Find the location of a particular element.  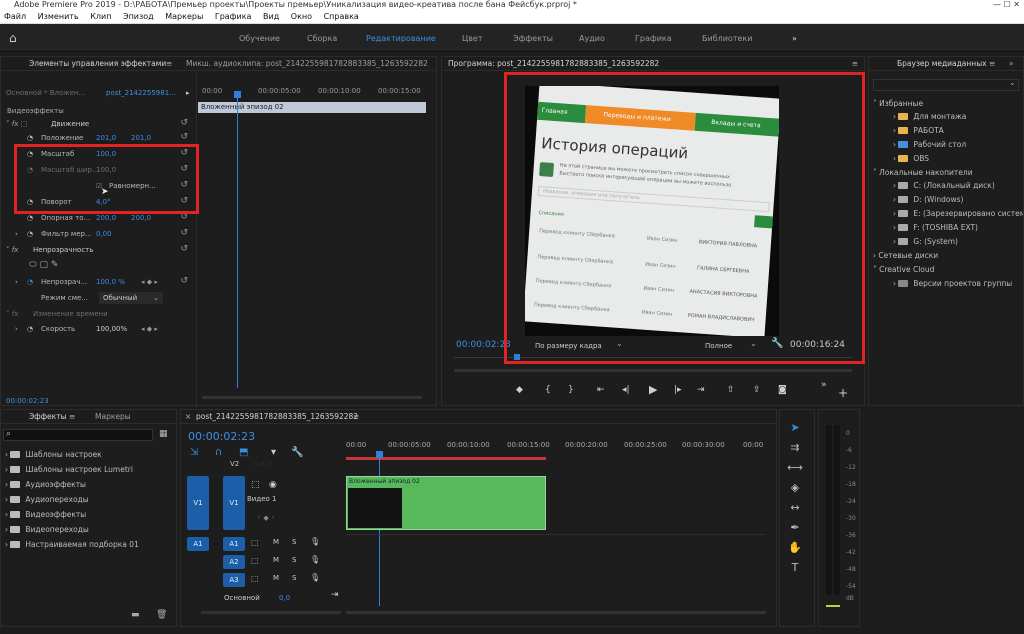

master-track-value: 0,0 is located at coordinates (284, 598).